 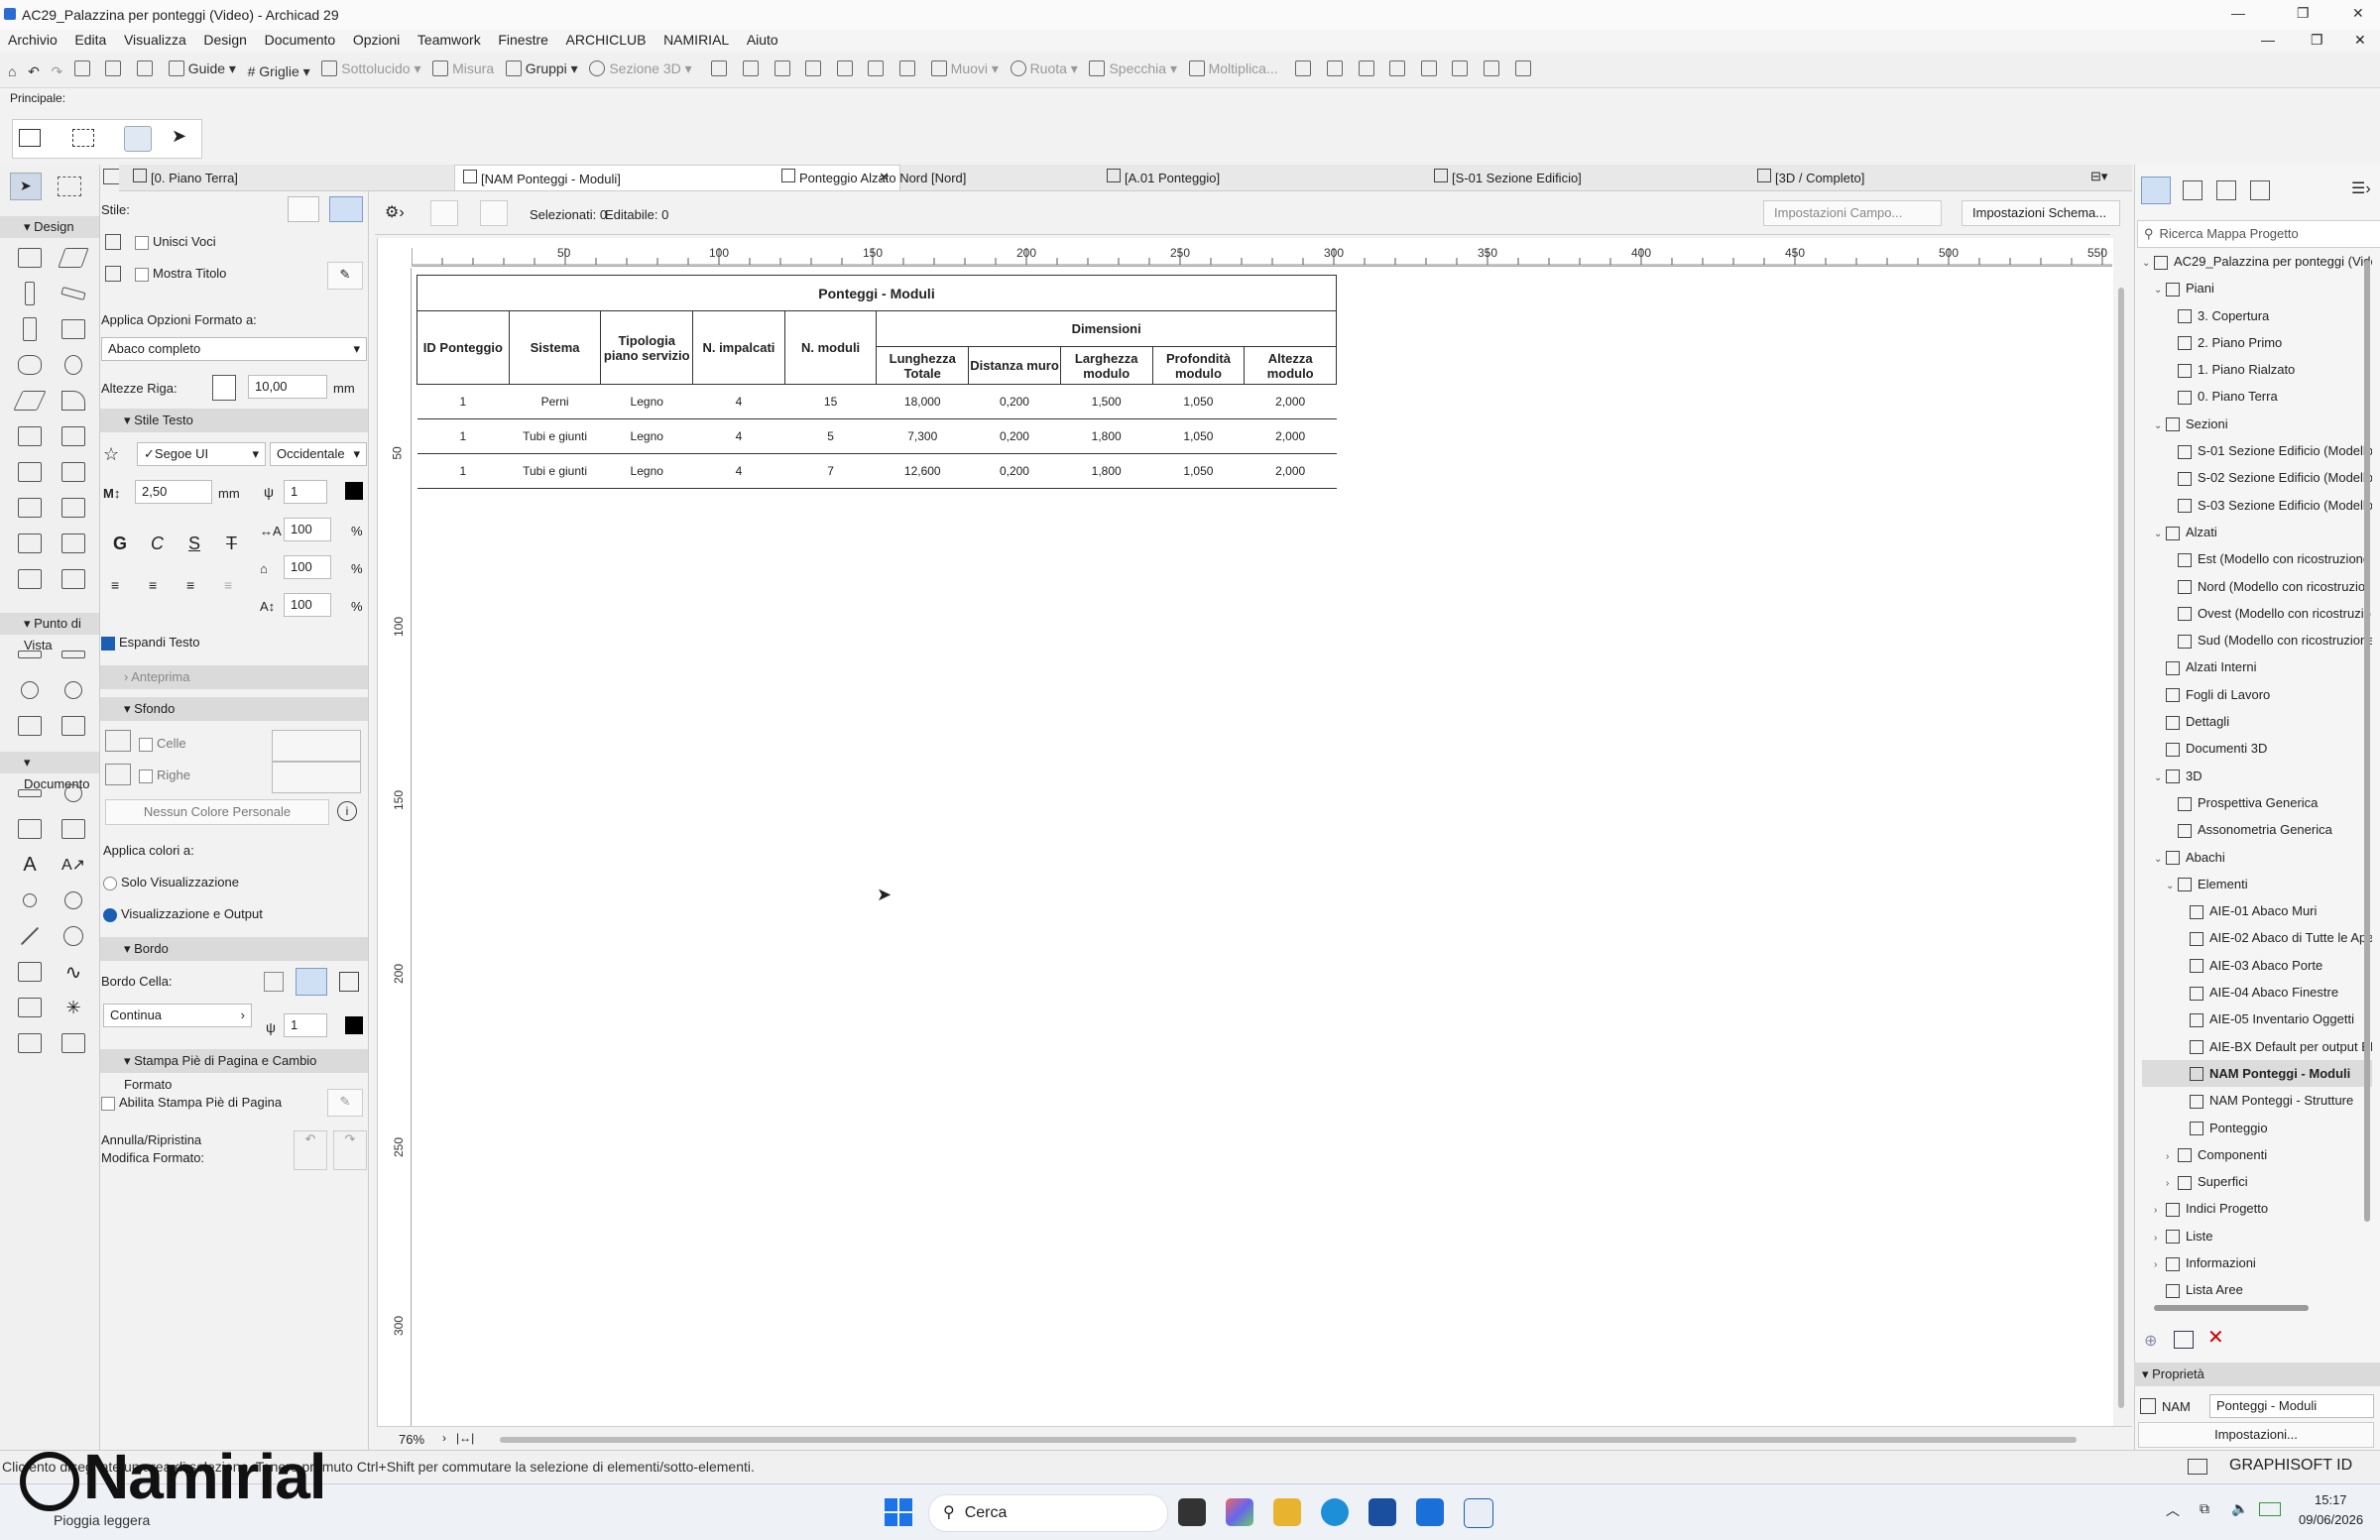 What do you see at coordinates (120, 543) in the screenshot?
I see `bold-icon: G` at bounding box center [120, 543].